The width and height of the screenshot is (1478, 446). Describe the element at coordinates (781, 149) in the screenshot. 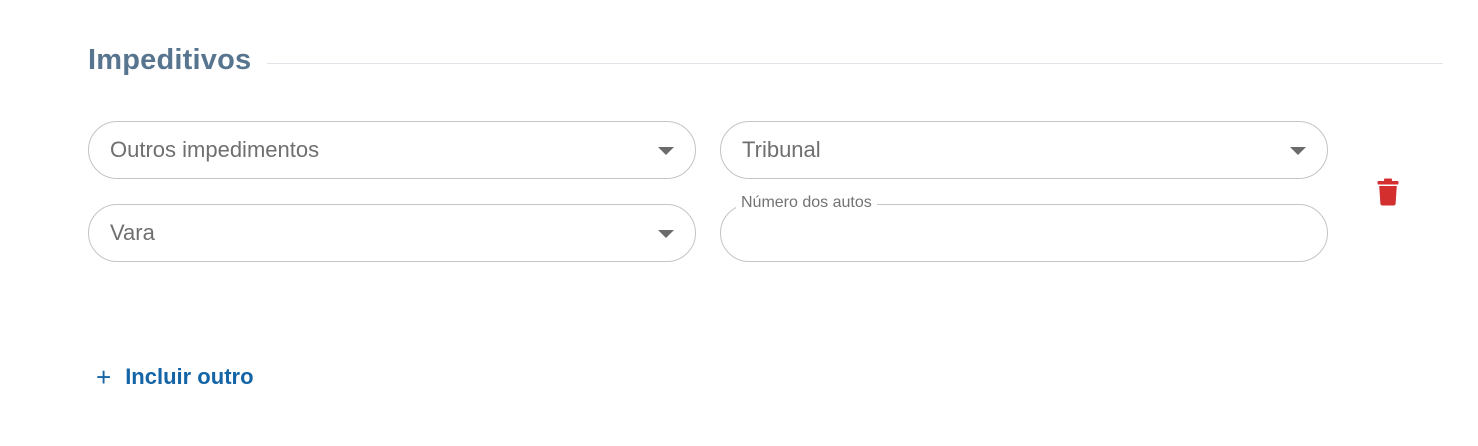

I see `tribunal-value: Tribunal` at that location.